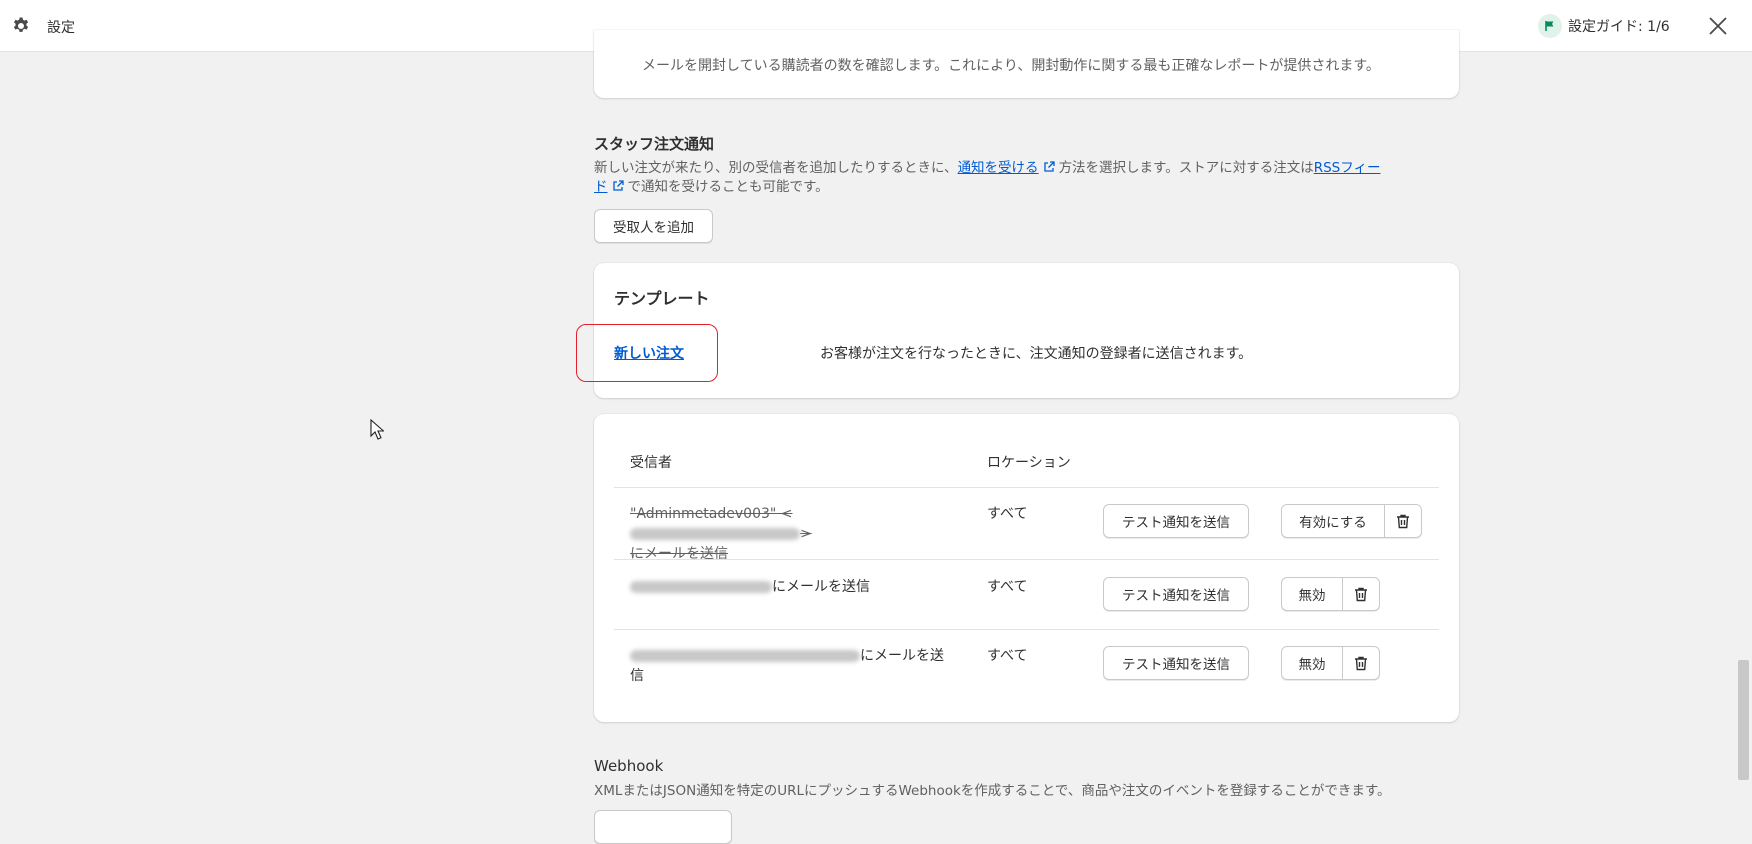 The height and width of the screenshot is (844, 1752). I want to click on recipient-send-text: にメールを送, so click(902, 656).